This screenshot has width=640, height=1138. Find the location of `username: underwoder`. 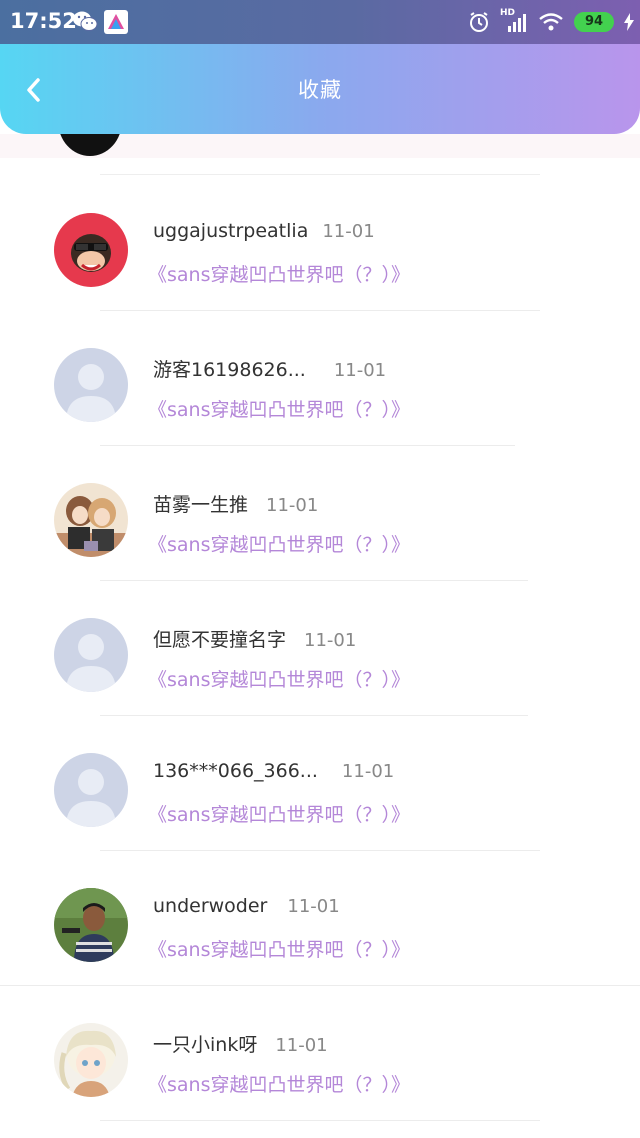

username: underwoder is located at coordinates (210, 906).